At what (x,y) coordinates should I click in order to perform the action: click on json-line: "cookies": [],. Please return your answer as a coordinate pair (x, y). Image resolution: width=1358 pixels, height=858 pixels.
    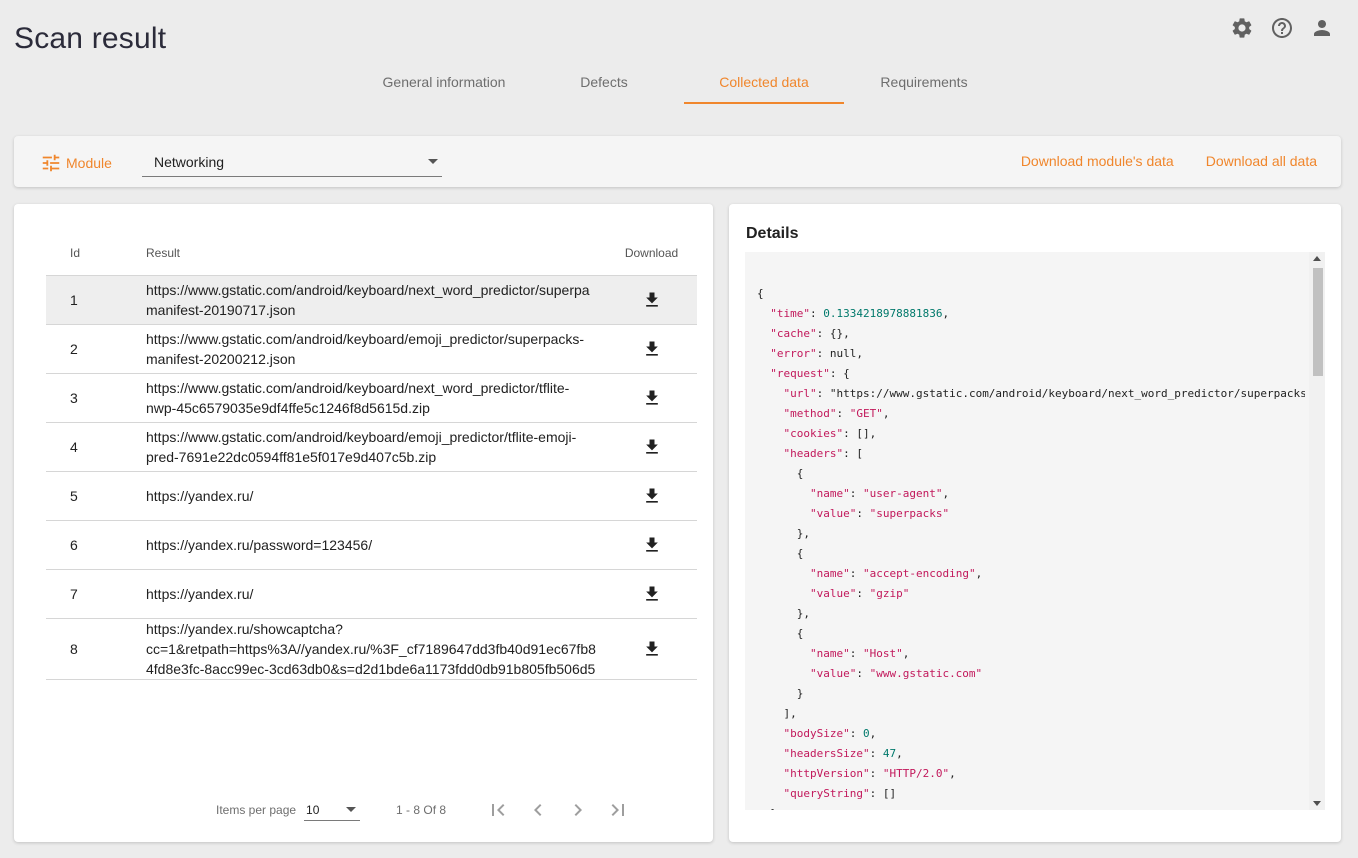
    Looking at the image, I should click on (830, 433).